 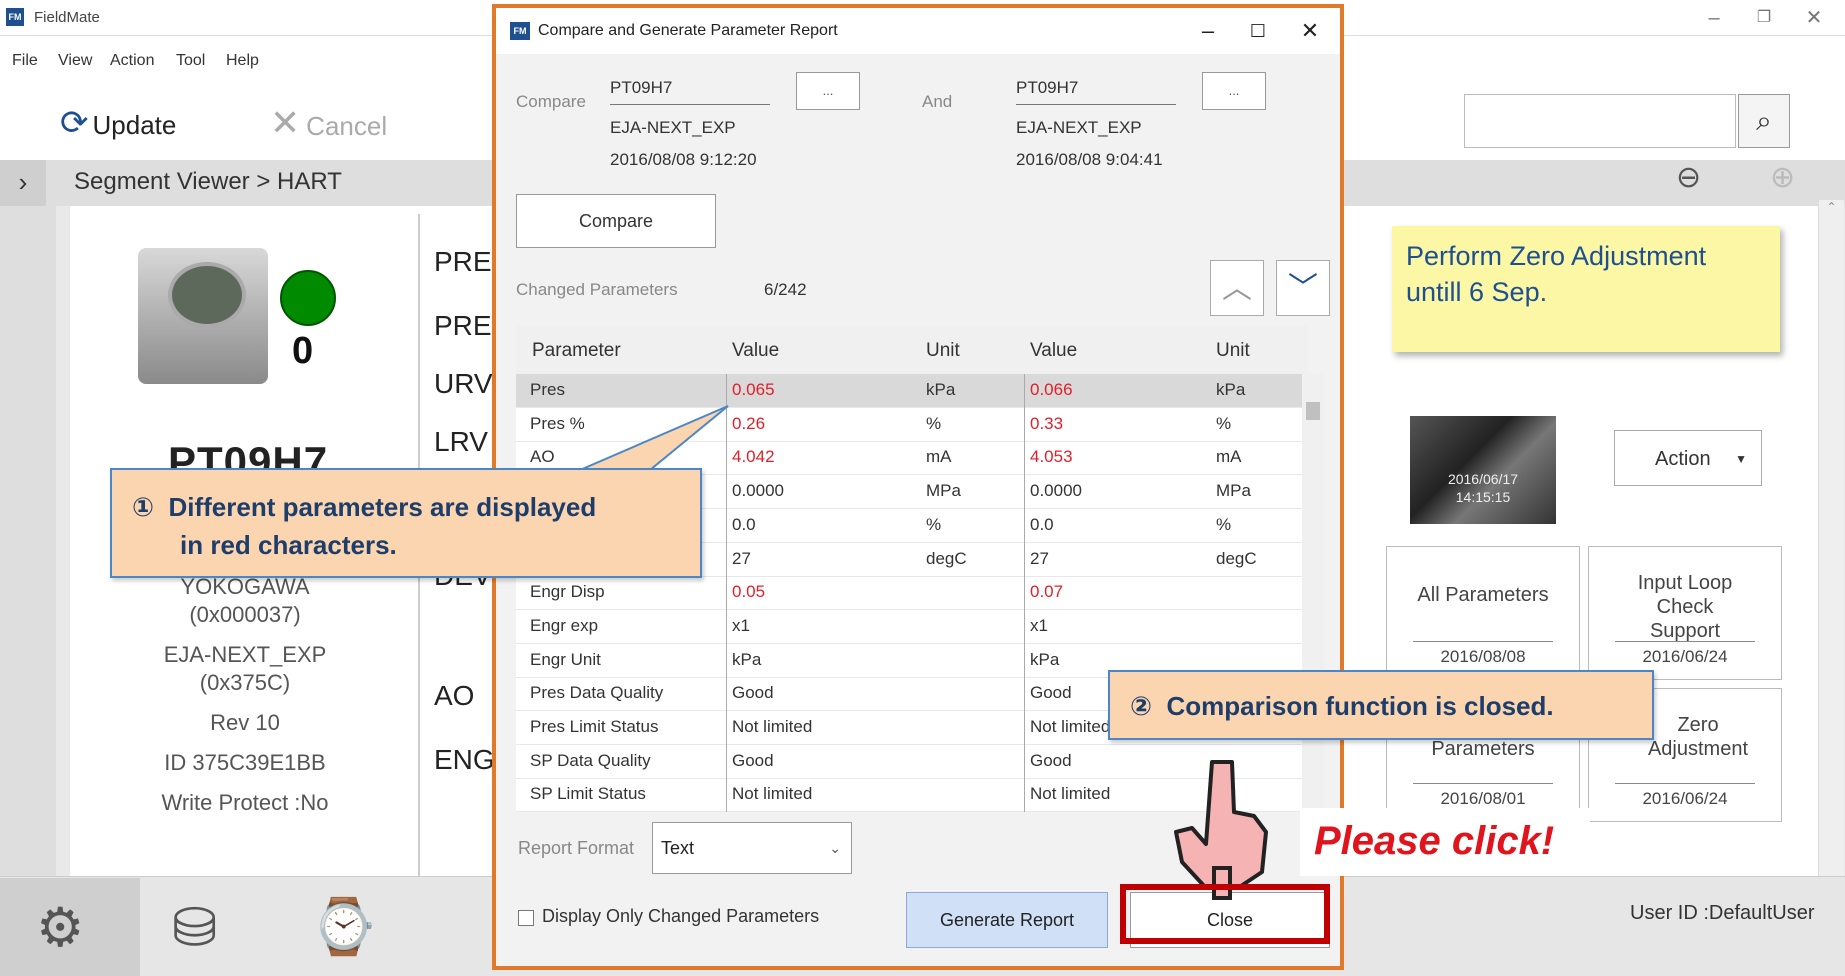 What do you see at coordinates (1600, 121) in the screenshot?
I see `search-input` at bounding box center [1600, 121].